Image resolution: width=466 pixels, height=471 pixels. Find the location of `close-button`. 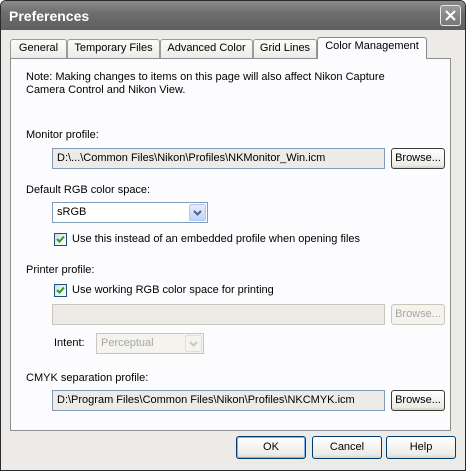

close-button is located at coordinates (450, 15).